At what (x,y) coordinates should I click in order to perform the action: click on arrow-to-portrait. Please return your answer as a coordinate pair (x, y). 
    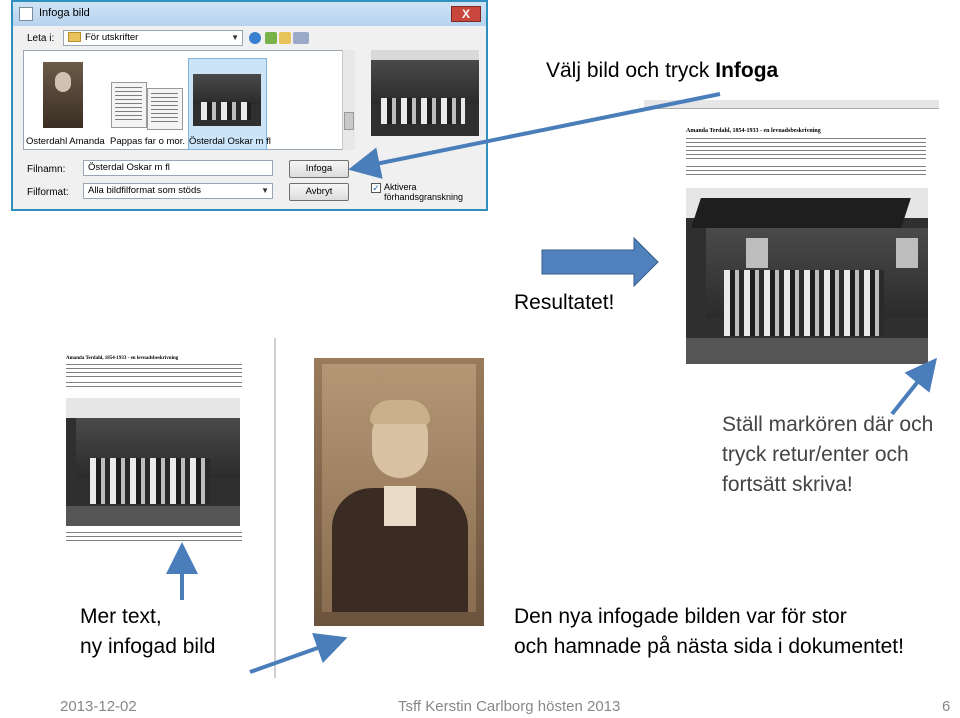
    Looking at the image, I should click on (298, 653).